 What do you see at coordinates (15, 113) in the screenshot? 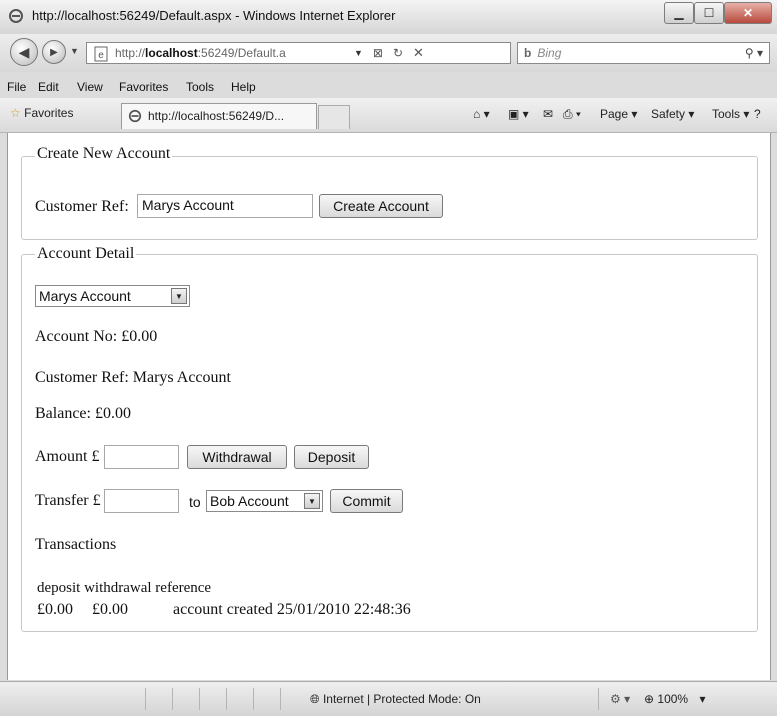
I see `favorites-star-icon: ☆` at bounding box center [15, 113].